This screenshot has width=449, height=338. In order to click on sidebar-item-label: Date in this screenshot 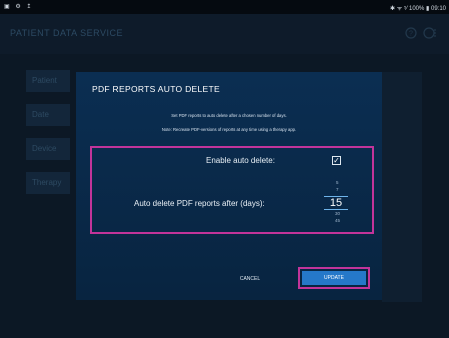, I will do `click(40, 114)`.